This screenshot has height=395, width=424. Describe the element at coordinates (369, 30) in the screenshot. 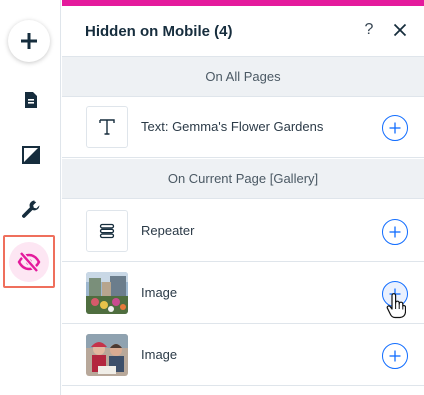

I see `help-button: ?` at that location.